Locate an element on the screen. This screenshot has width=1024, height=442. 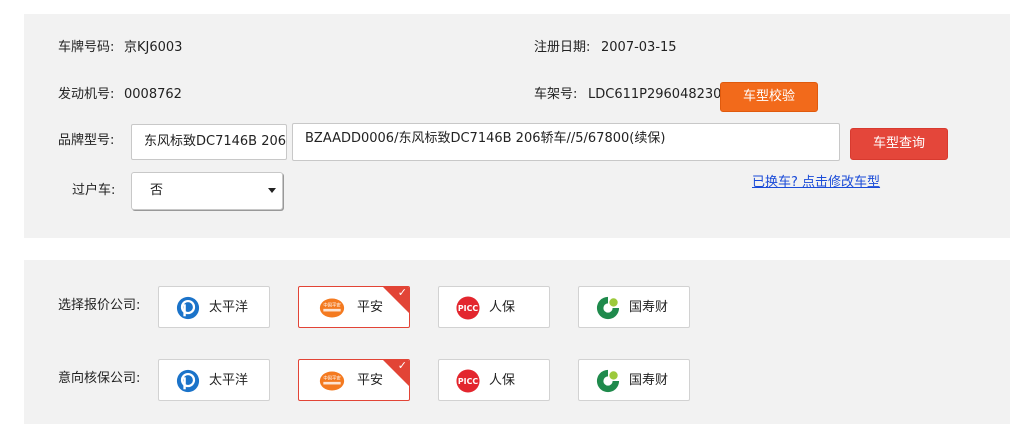
chevron-down-icon is located at coordinates (272, 190).